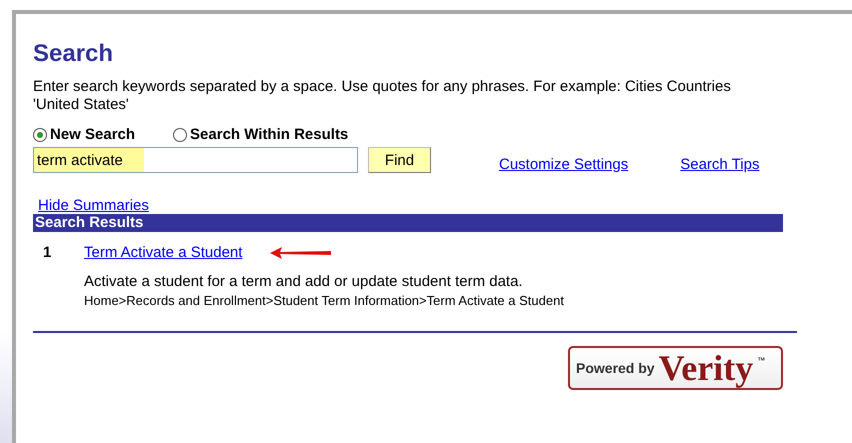  What do you see at coordinates (269, 134) in the screenshot?
I see `radio-label: Search Within Results` at bounding box center [269, 134].